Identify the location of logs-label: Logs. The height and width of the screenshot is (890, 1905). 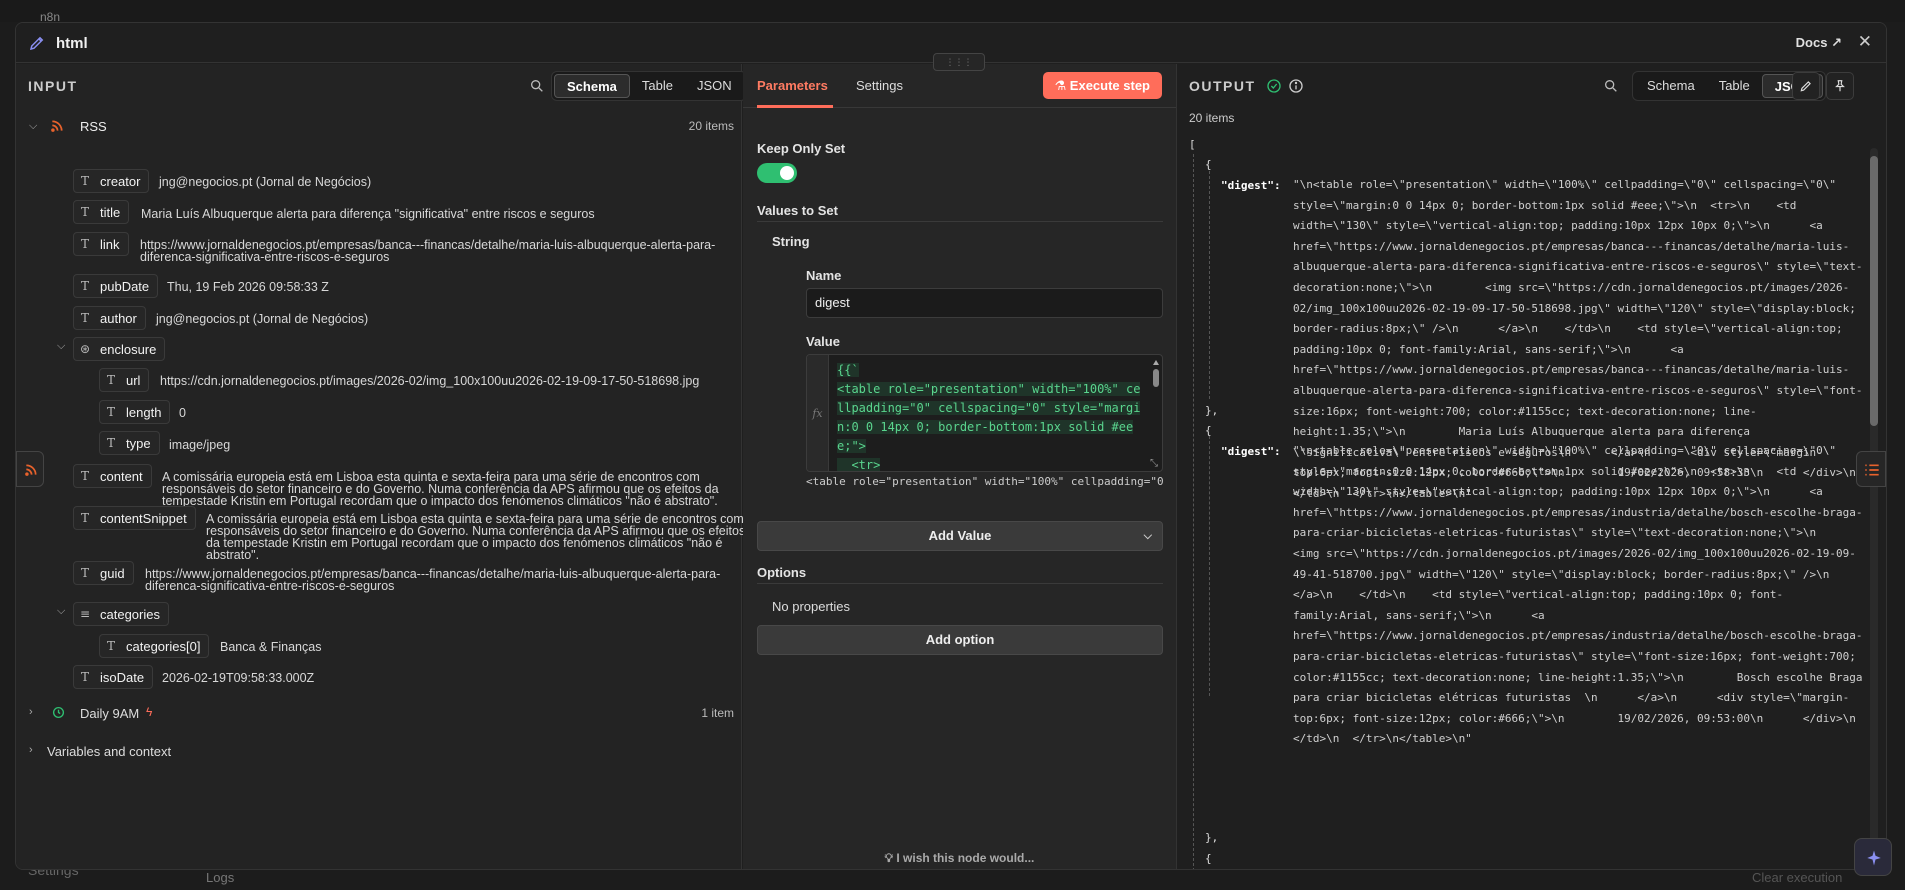
(220, 877).